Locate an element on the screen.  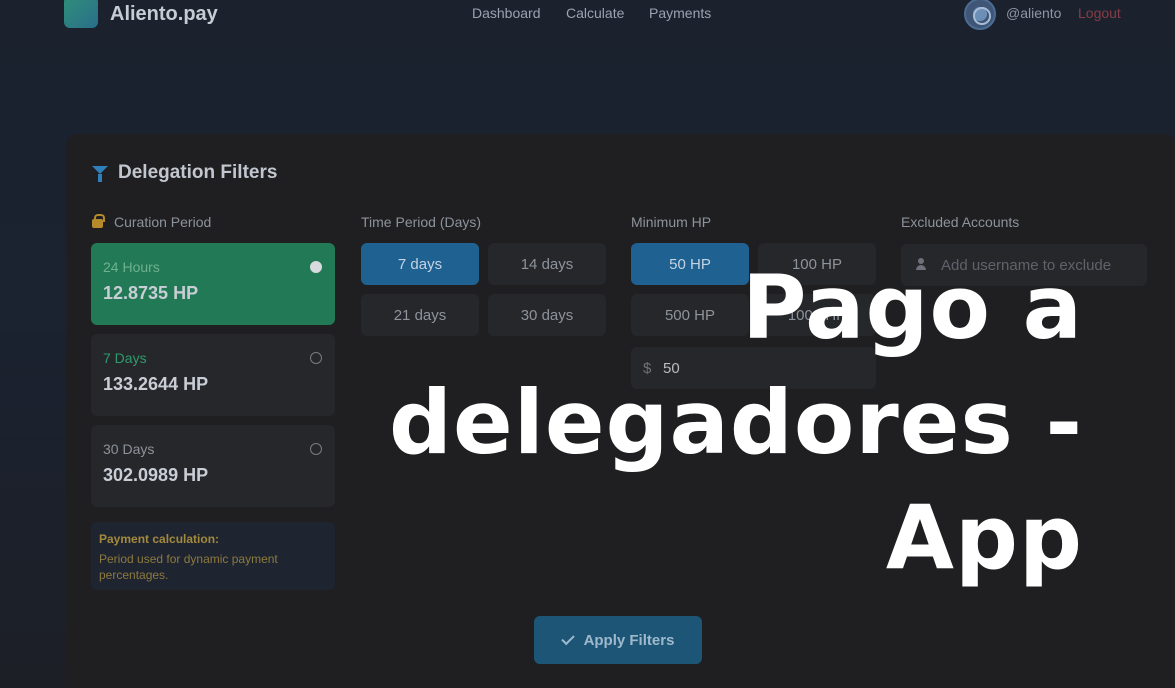
curation-option-30d: 30 Days 302.0989 HP is located at coordinates (213, 466).